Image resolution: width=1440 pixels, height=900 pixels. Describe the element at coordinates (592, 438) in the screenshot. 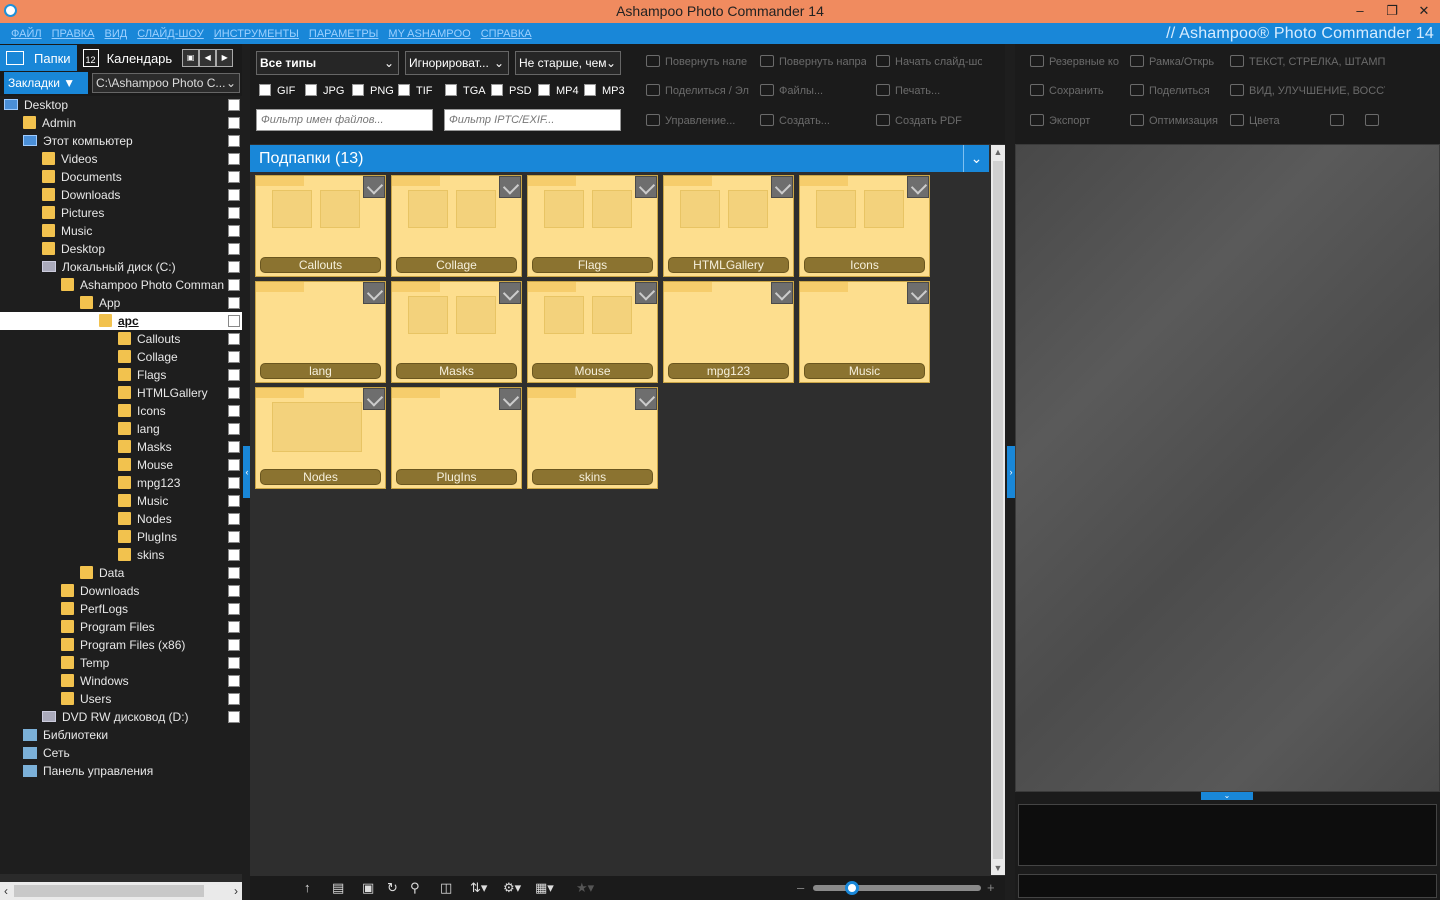

I see `subfolder-thumbnail: skins` at that location.